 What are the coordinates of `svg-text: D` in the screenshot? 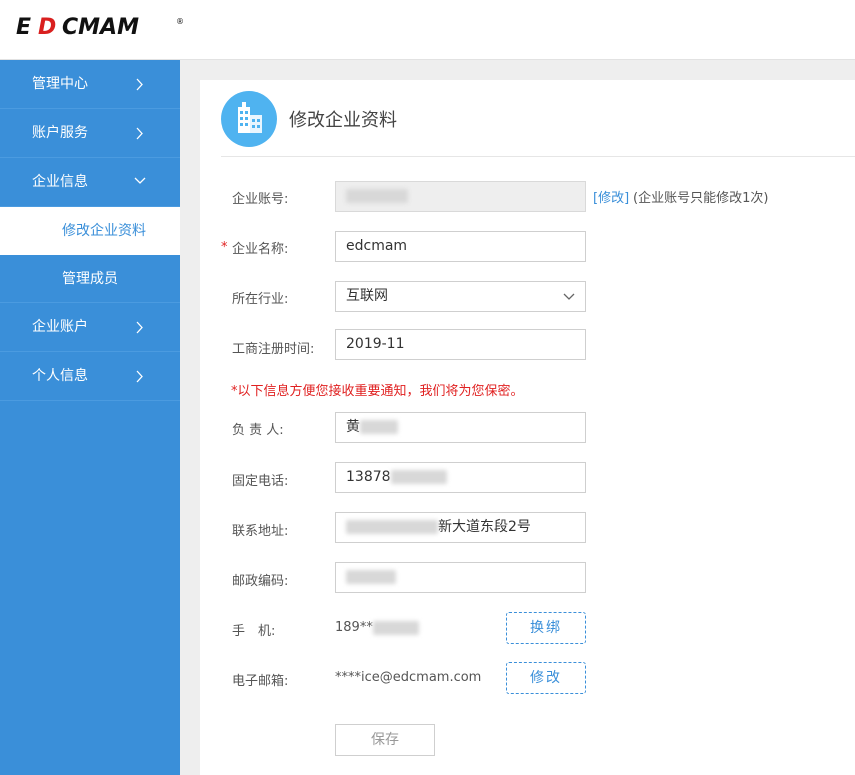 It's located at (47, 26).